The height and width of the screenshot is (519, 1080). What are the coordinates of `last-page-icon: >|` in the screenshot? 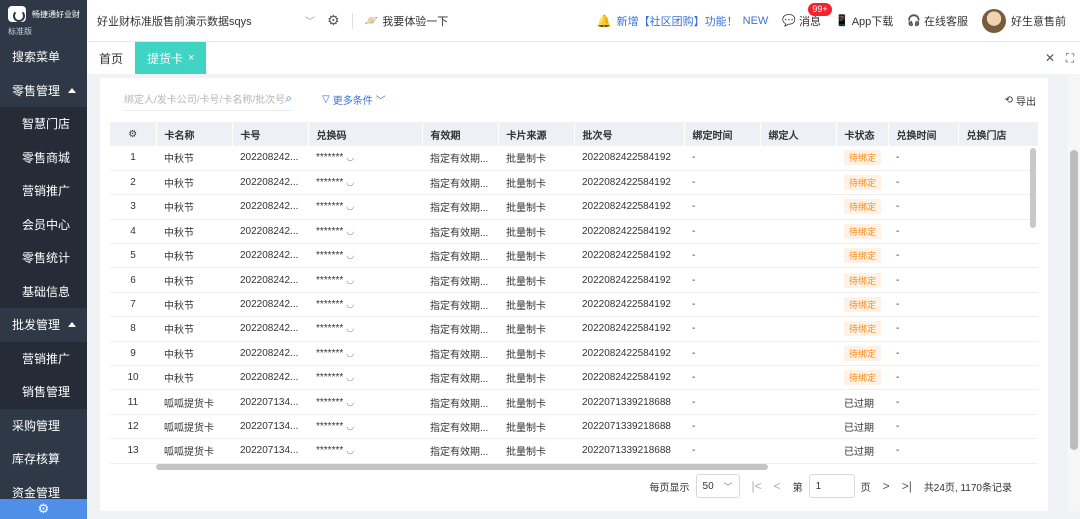 It's located at (907, 486).